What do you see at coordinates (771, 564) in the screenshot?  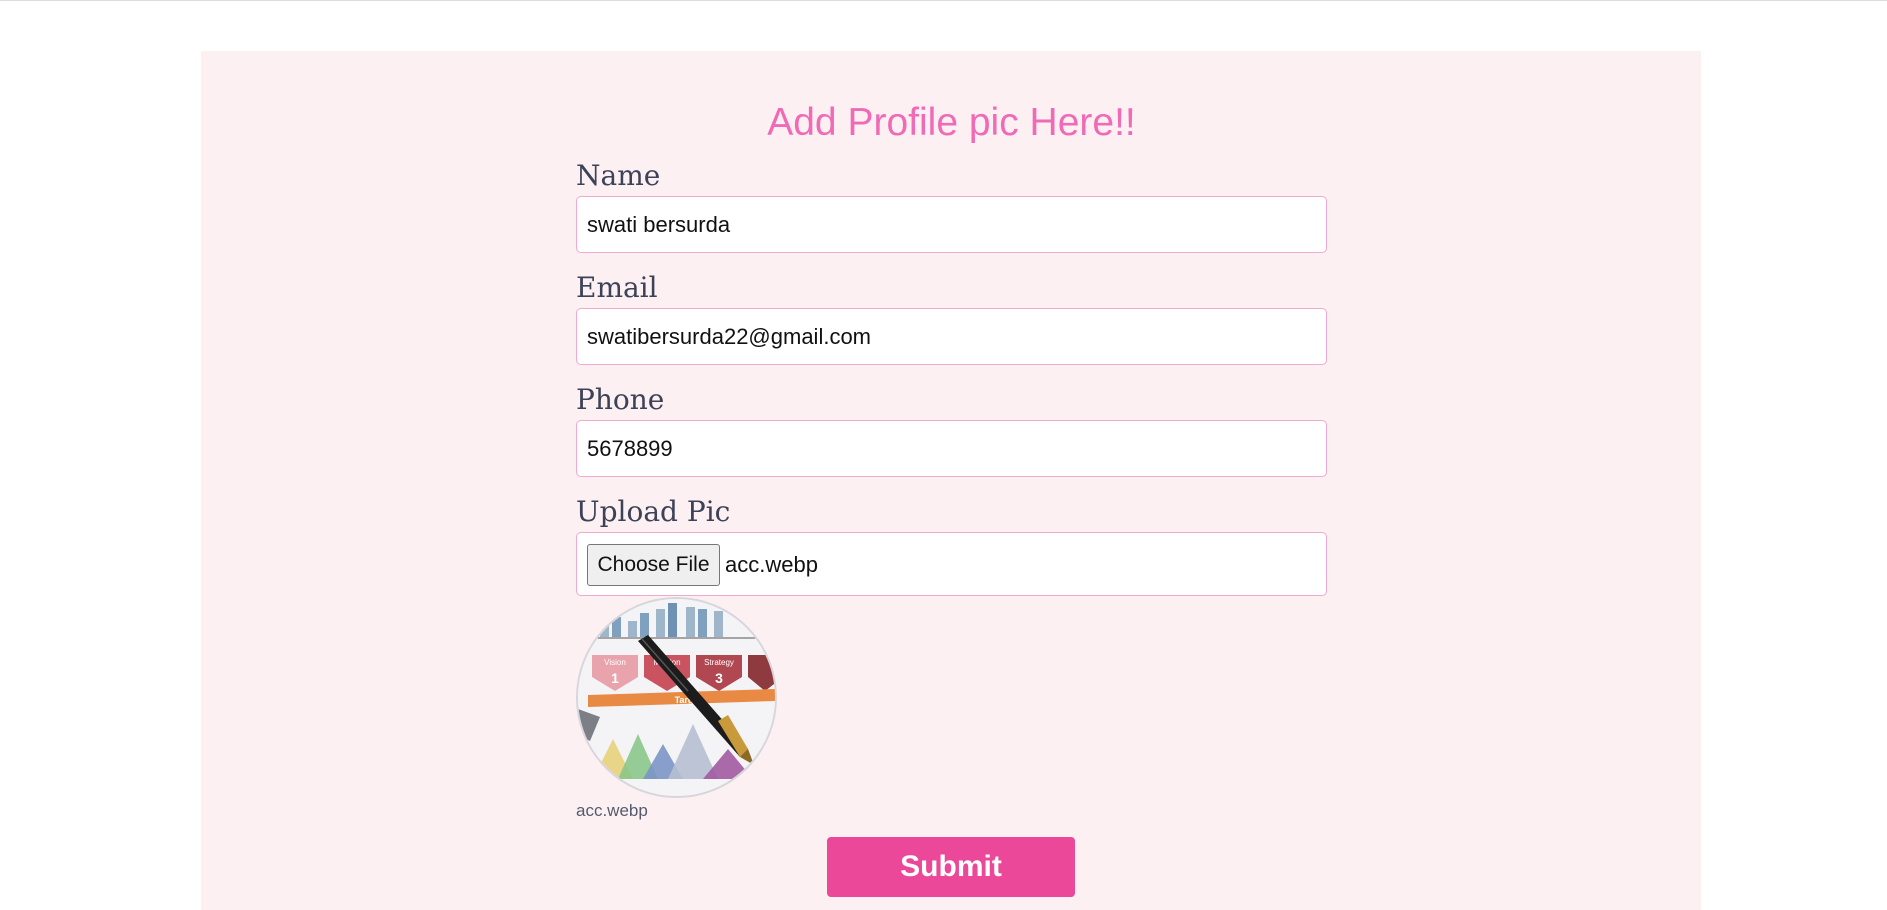 I see `selected-file-name: acc.webp` at bounding box center [771, 564].